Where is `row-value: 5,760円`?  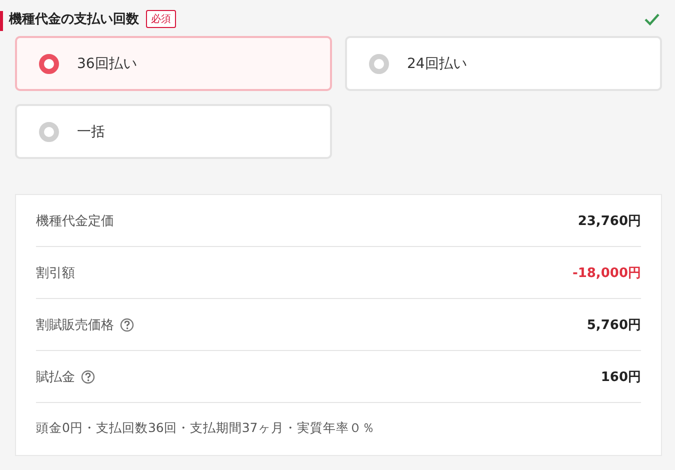 row-value: 5,760円 is located at coordinates (613, 325).